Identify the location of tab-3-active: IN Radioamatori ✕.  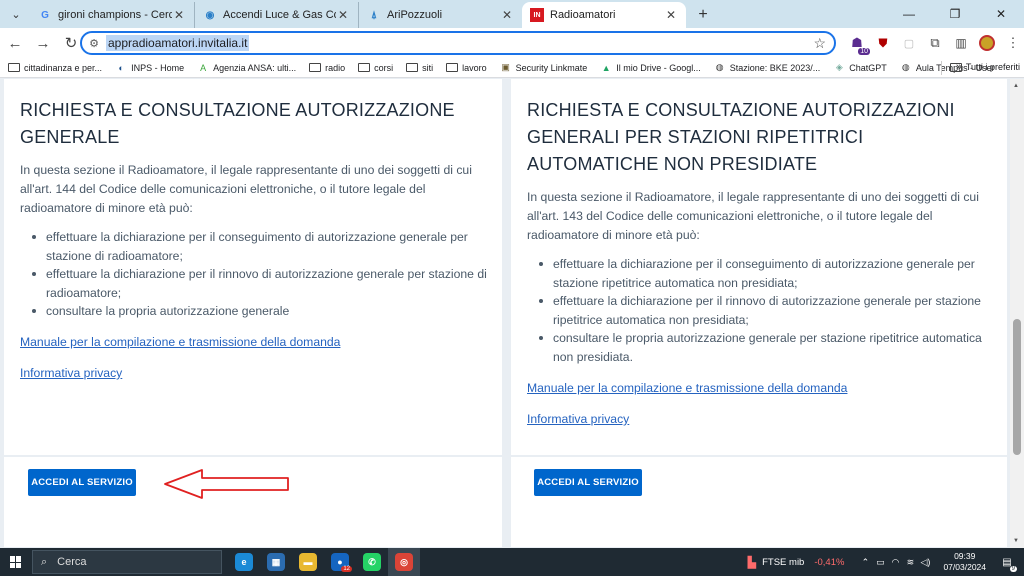
(604, 15).